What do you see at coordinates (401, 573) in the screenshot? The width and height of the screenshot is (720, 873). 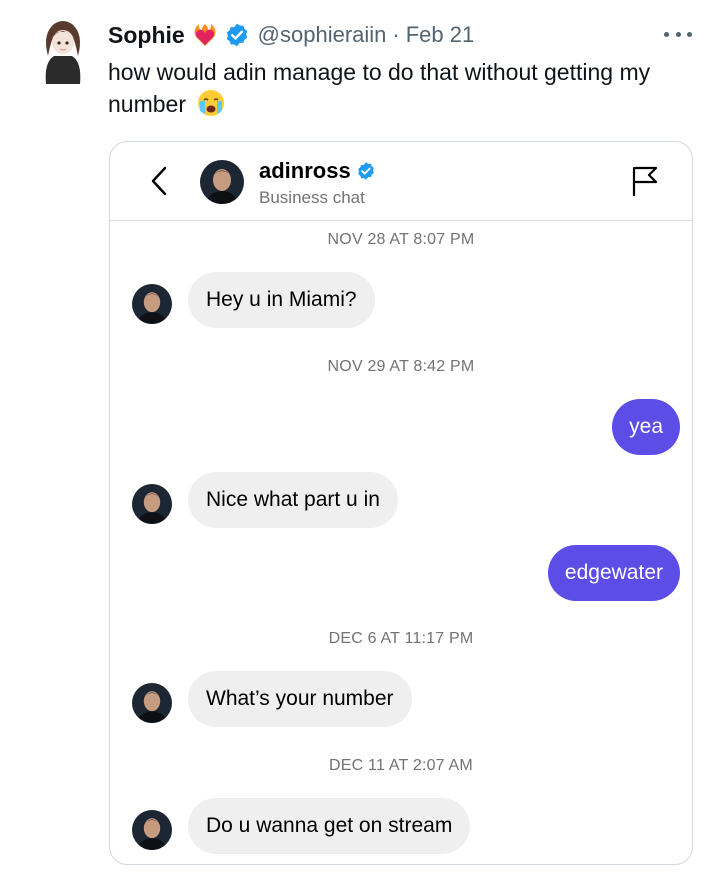 I see `message-row: edgewater` at bounding box center [401, 573].